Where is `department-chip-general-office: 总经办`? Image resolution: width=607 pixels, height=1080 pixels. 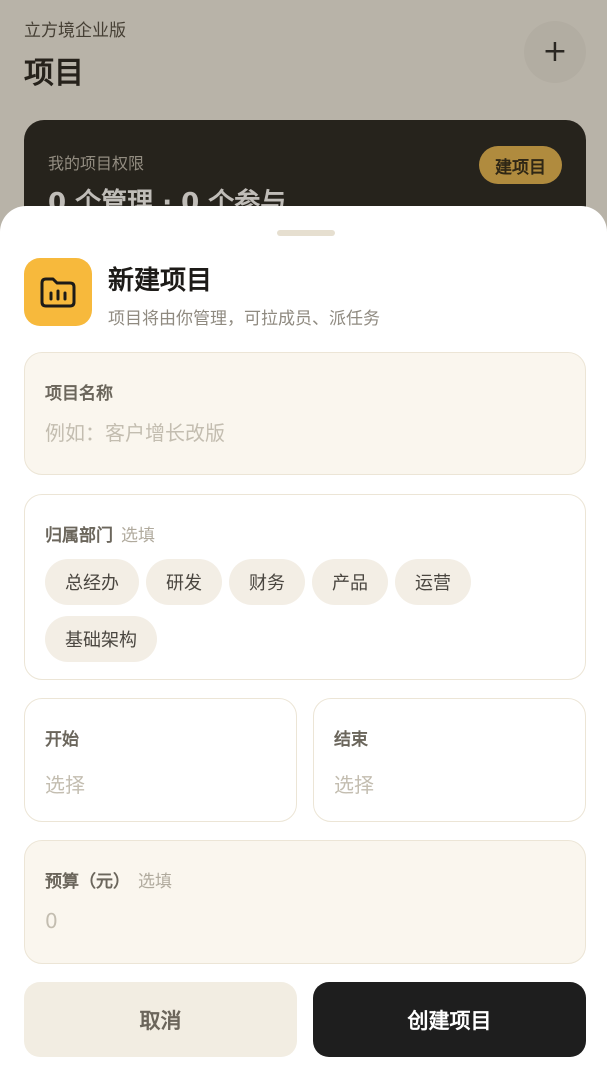
department-chip-general-office: 总经办 is located at coordinates (92, 582).